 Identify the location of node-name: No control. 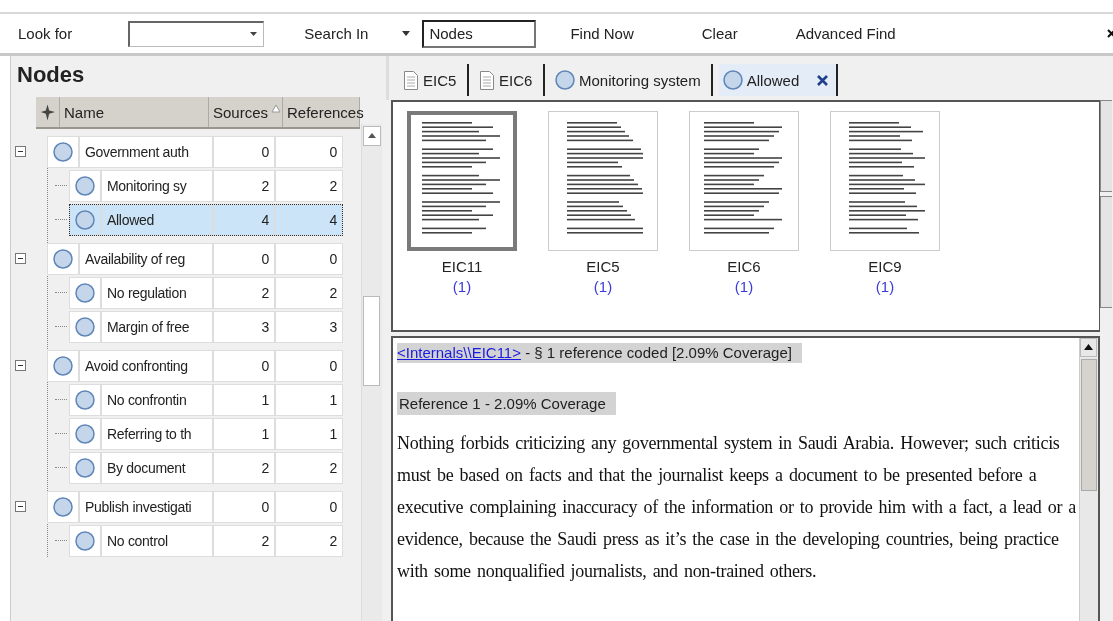
(157, 541).